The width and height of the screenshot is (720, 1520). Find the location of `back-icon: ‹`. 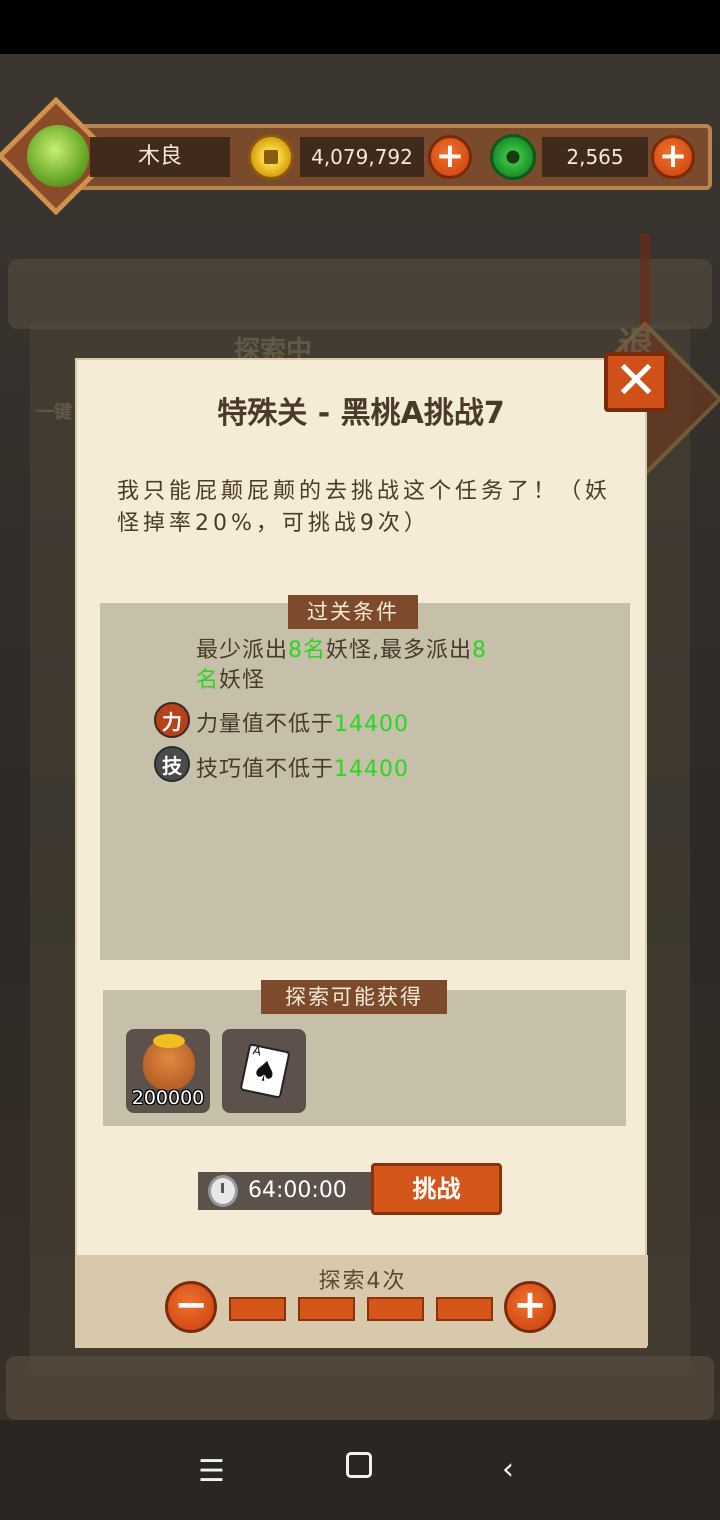

back-icon: ‹ is located at coordinates (508, 1469).